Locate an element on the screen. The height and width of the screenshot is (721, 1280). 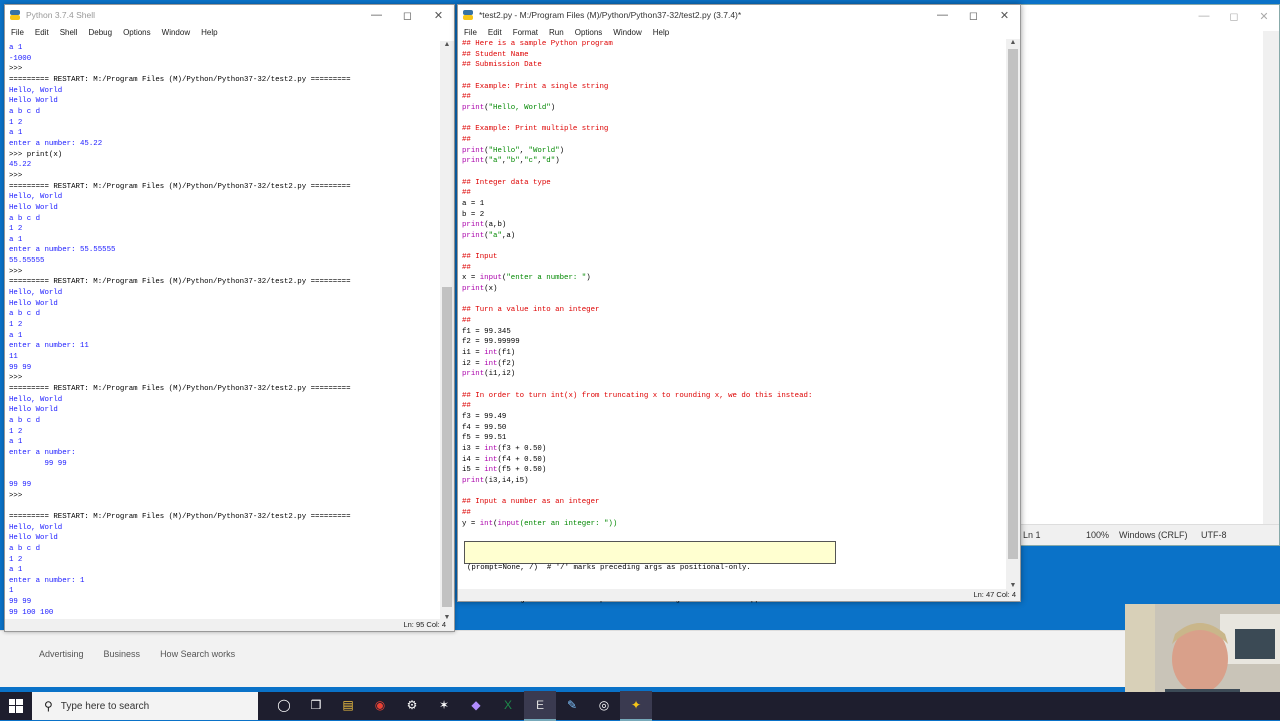
code-line: f4 = 99.50 is located at coordinates (732, 428).